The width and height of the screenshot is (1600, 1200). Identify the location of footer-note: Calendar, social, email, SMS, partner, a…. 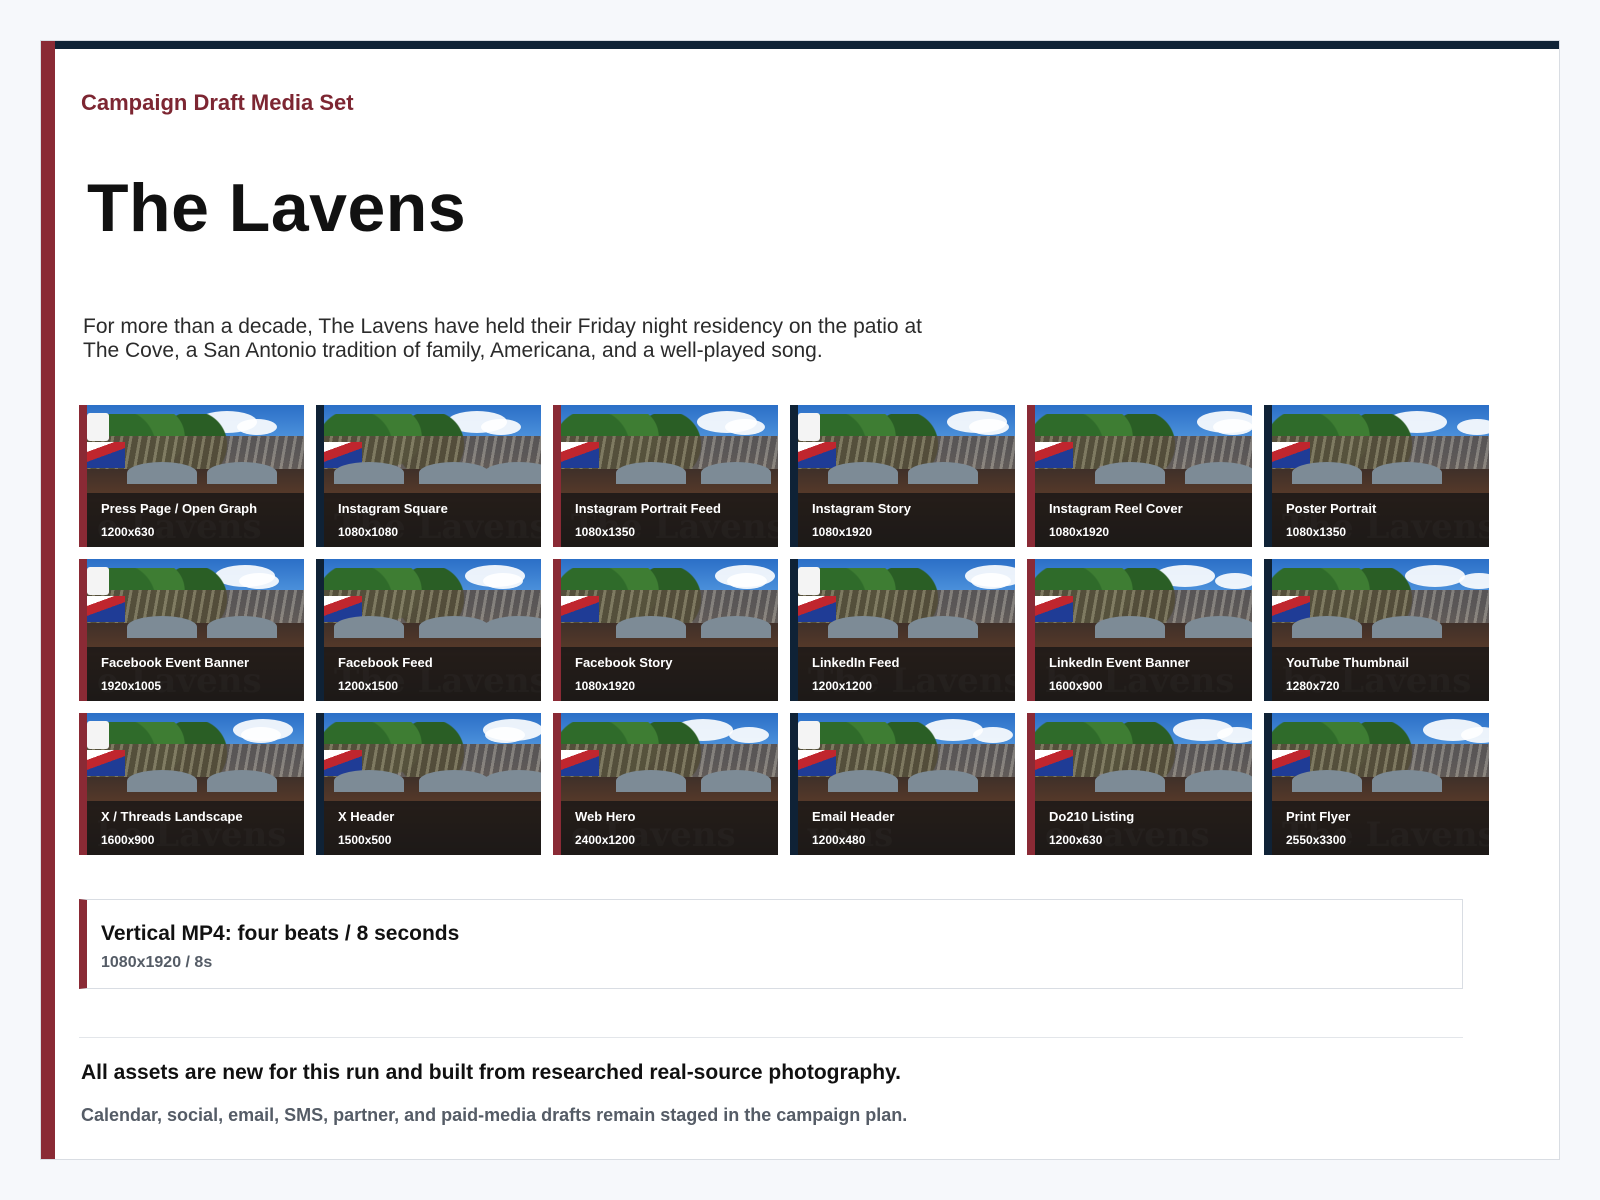
(494, 1115).